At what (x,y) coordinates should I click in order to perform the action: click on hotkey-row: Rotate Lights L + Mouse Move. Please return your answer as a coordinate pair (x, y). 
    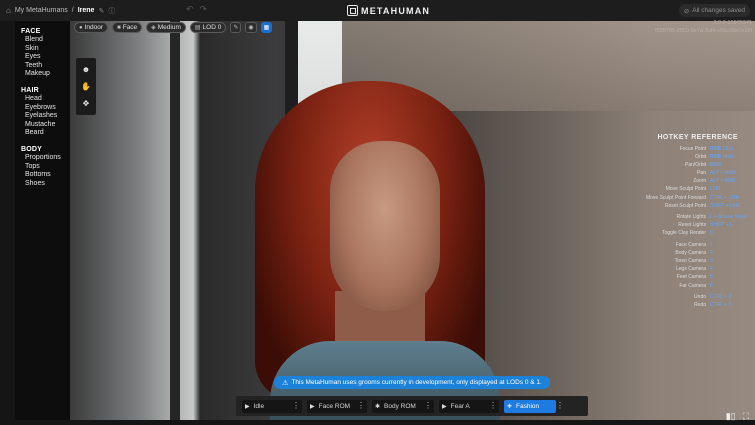
    Looking at the image, I should click on (686, 217).